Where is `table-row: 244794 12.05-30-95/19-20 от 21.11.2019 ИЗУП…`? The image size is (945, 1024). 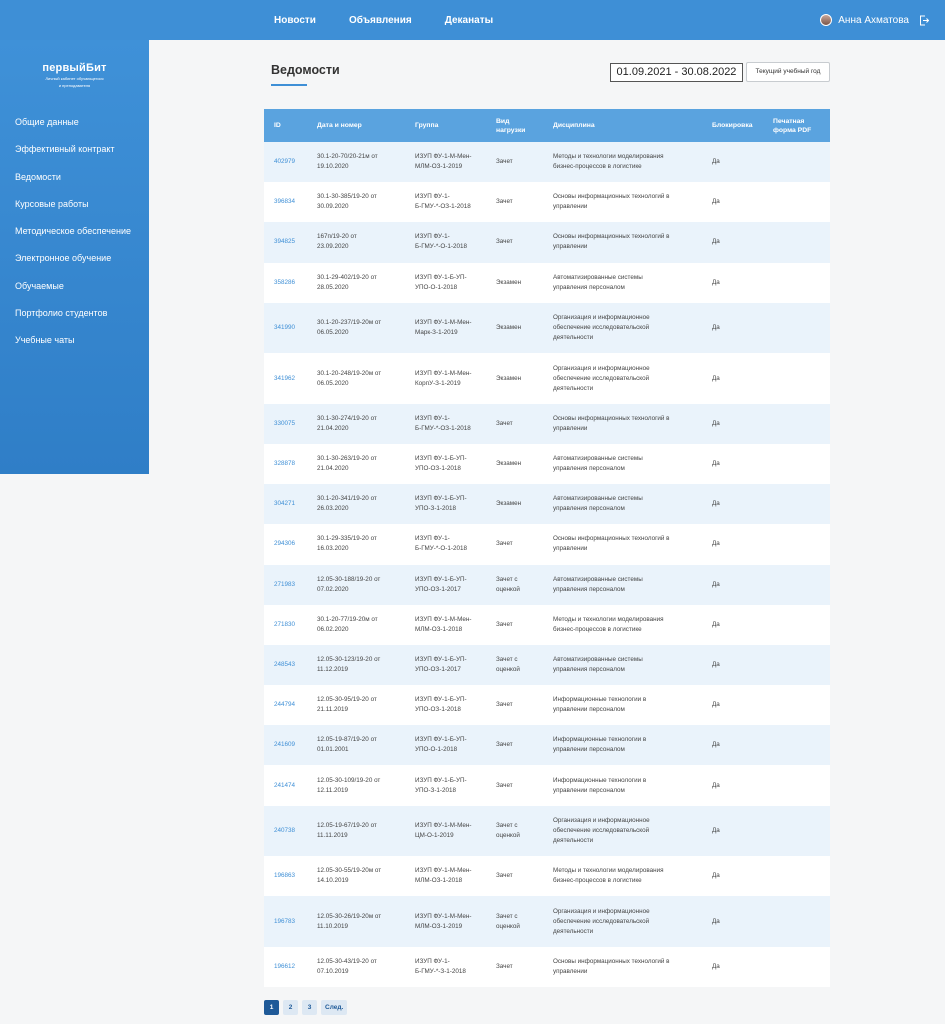
table-row: 244794 12.05-30-95/19-20 от 21.11.2019 ИЗУП… is located at coordinates (547, 705).